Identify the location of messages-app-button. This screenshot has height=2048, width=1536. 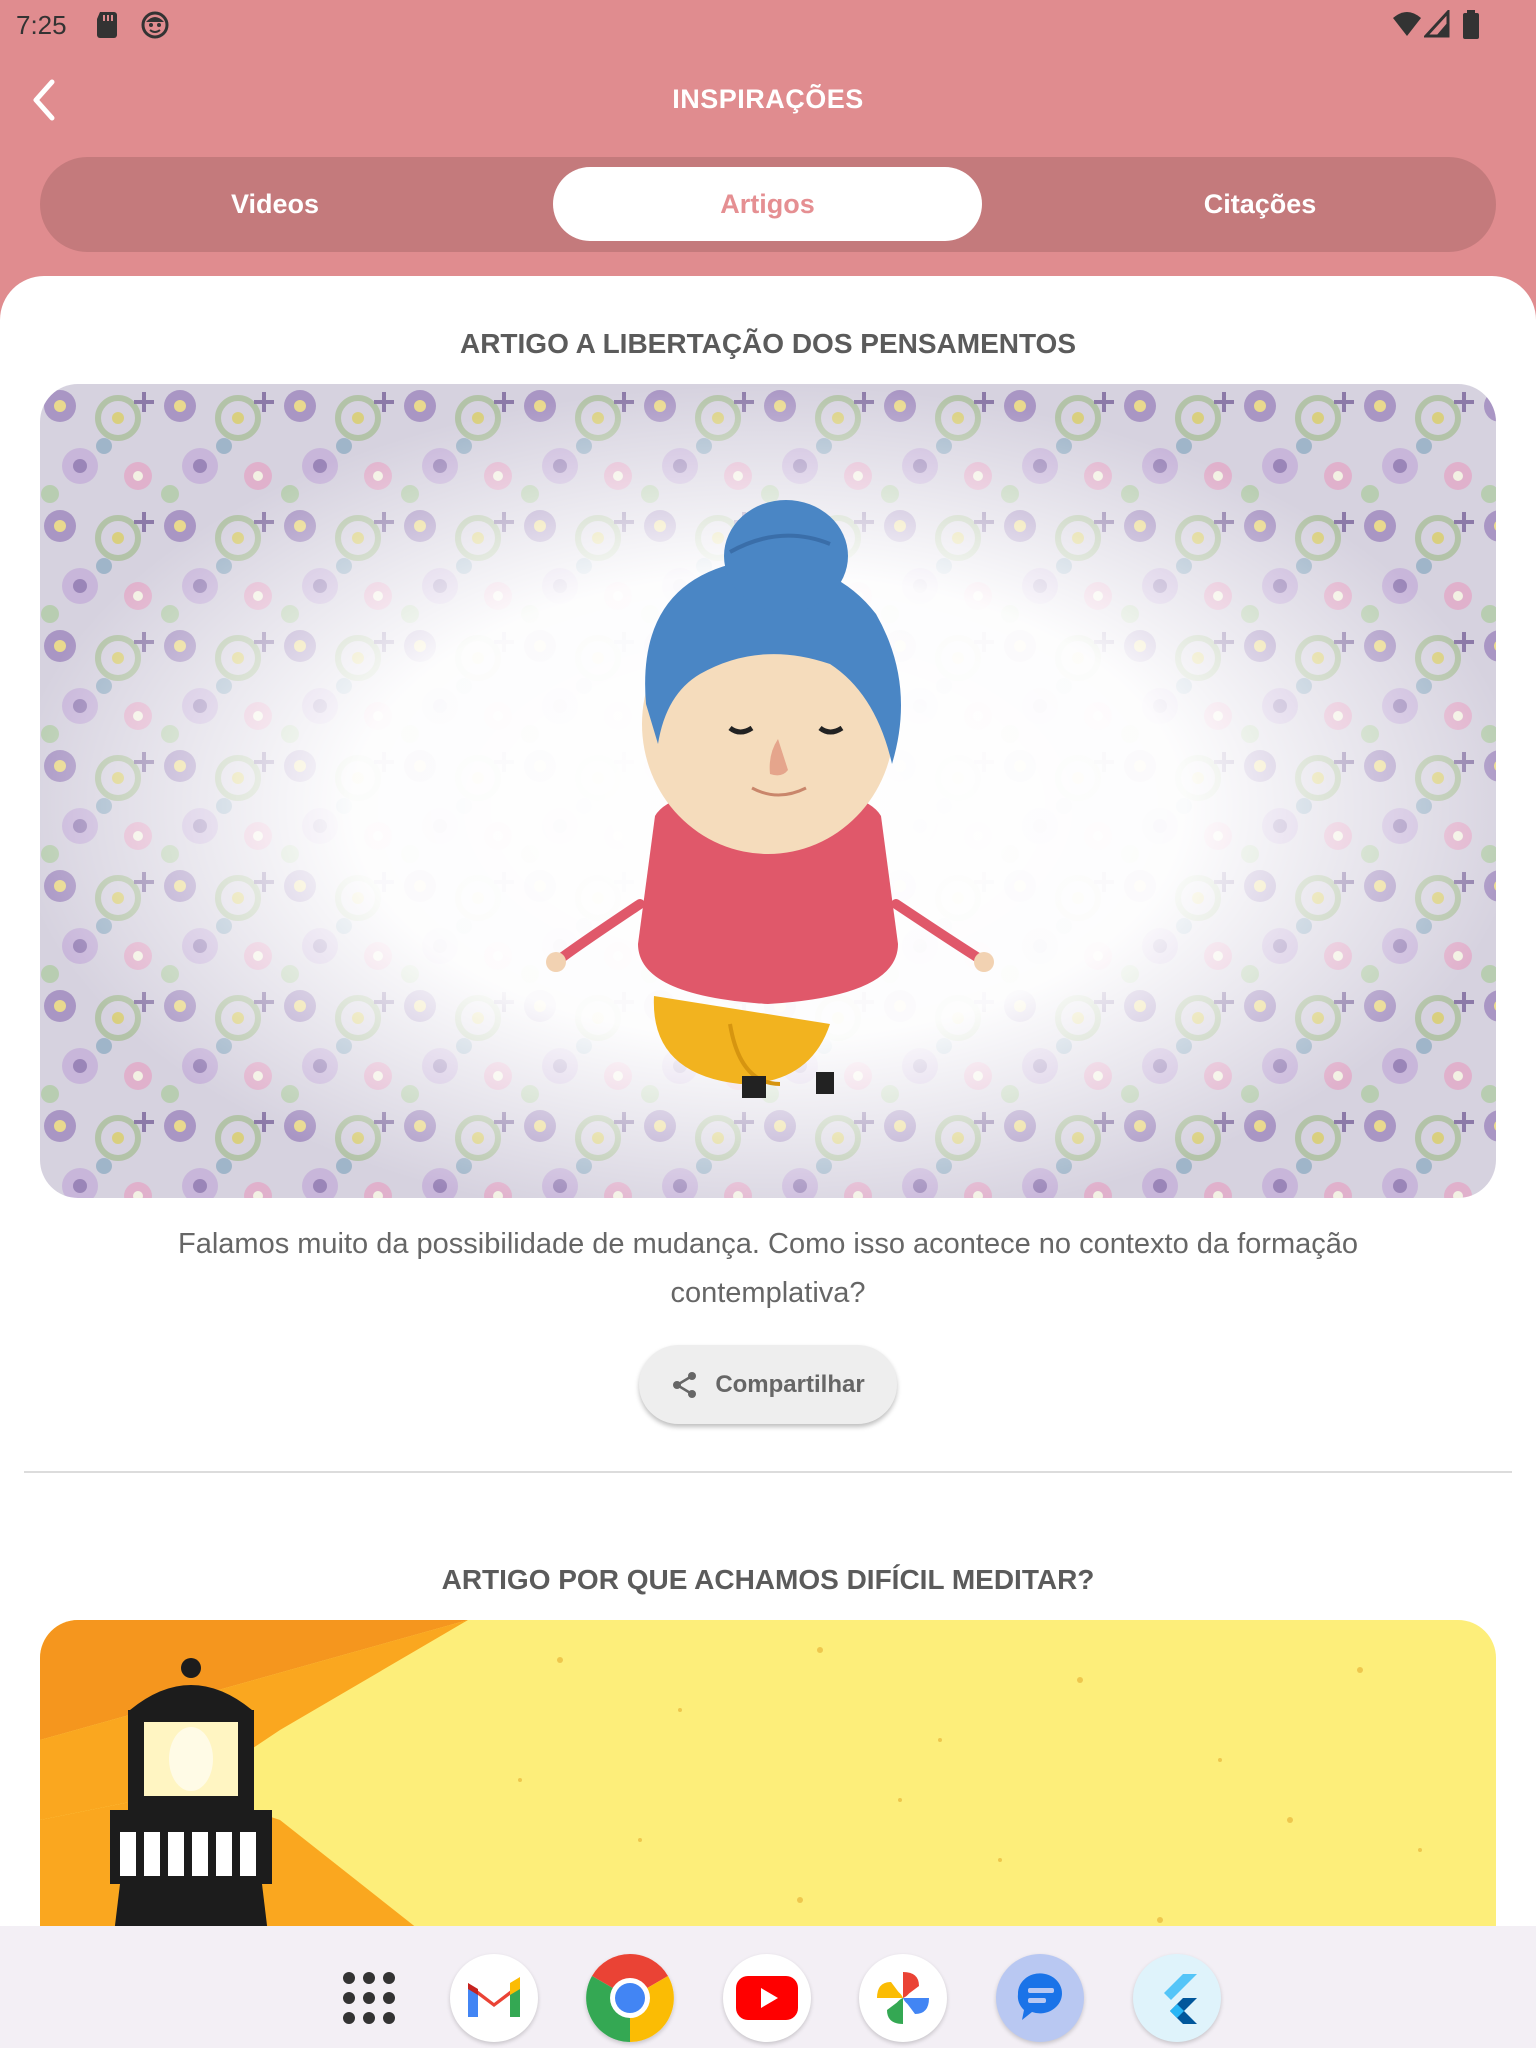
(1040, 1998).